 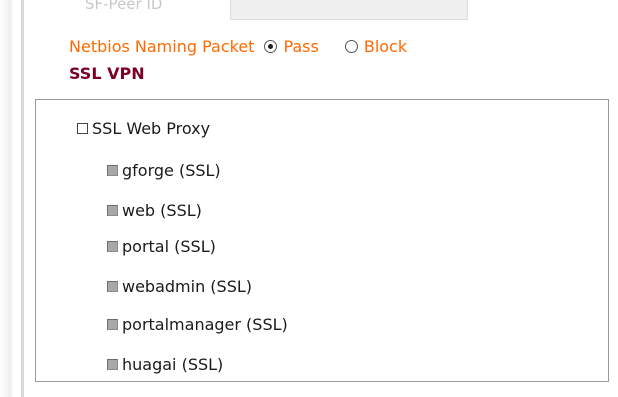 What do you see at coordinates (112, 364) in the screenshot?
I see `huagai-checkbox` at bounding box center [112, 364].